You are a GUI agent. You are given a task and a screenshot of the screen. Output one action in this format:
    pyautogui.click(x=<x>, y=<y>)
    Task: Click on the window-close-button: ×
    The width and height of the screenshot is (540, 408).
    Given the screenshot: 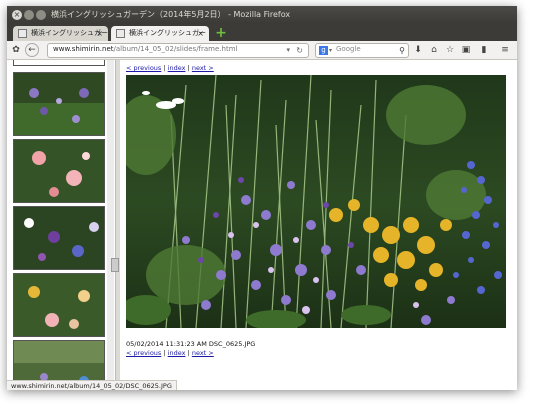 What is the action you would take?
    pyautogui.click(x=17, y=15)
    